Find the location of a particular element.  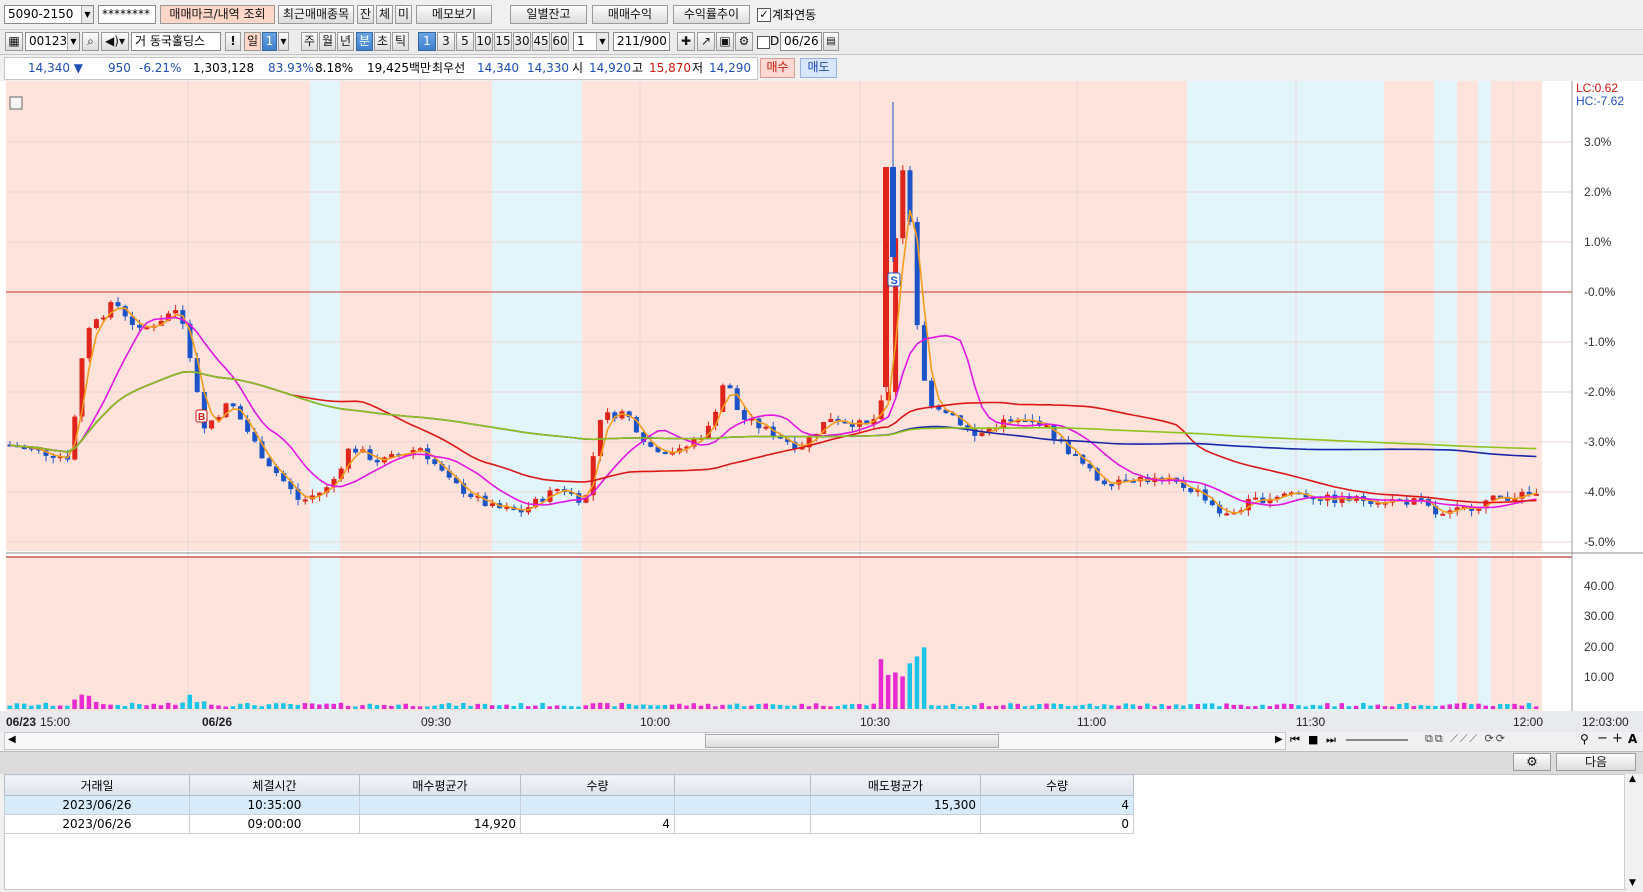

scroll-up-icon: ▲ is located at coordinates (1632, 779).